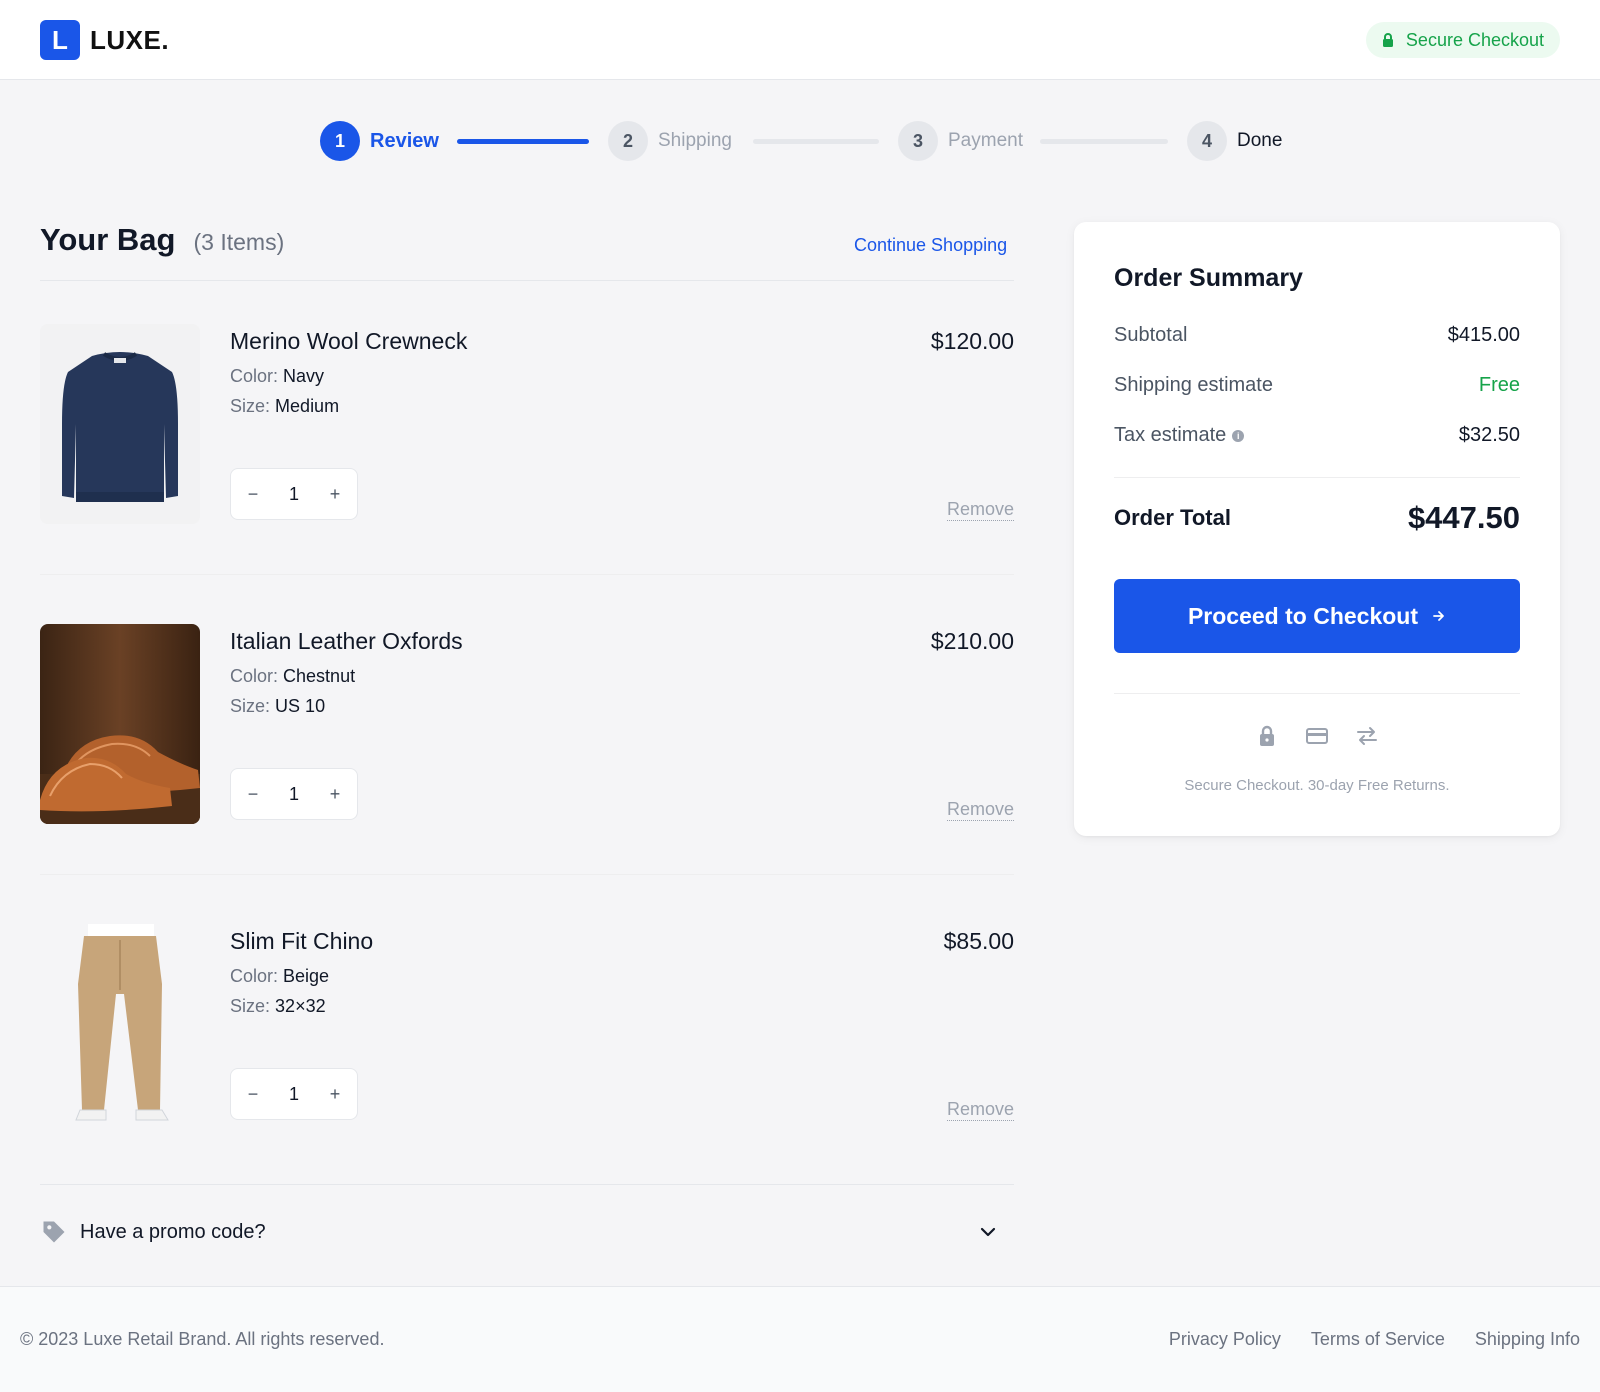  I want to click on trust-text: Secure Checkout. 30-day Free Returns., so click(1317, 785).